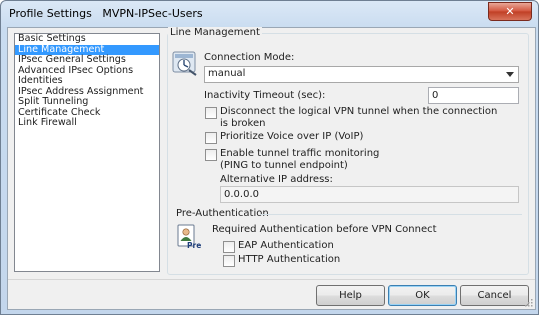  I want to click on alternative-ip-input, so click(369, 194).